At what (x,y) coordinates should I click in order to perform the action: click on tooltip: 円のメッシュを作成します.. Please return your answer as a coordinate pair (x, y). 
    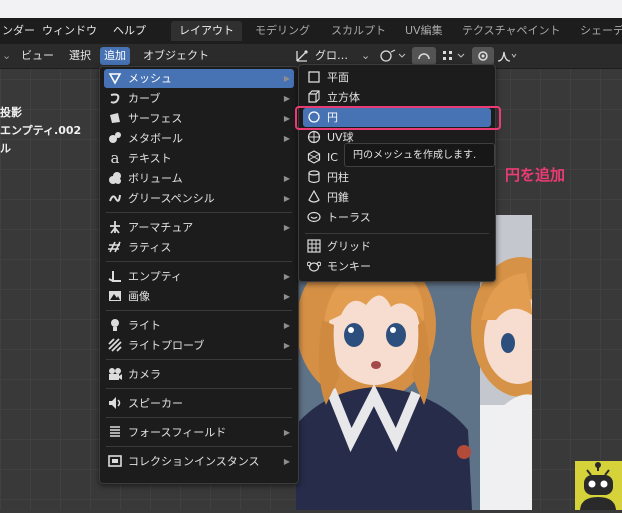
    Looking at the image, I should click on (419, 155).